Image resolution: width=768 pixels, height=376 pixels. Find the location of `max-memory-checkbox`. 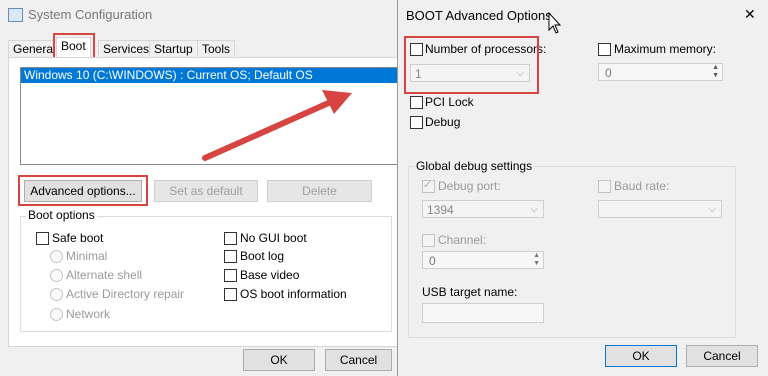

max-memory-checkbox is located at coordinates (604, 49).